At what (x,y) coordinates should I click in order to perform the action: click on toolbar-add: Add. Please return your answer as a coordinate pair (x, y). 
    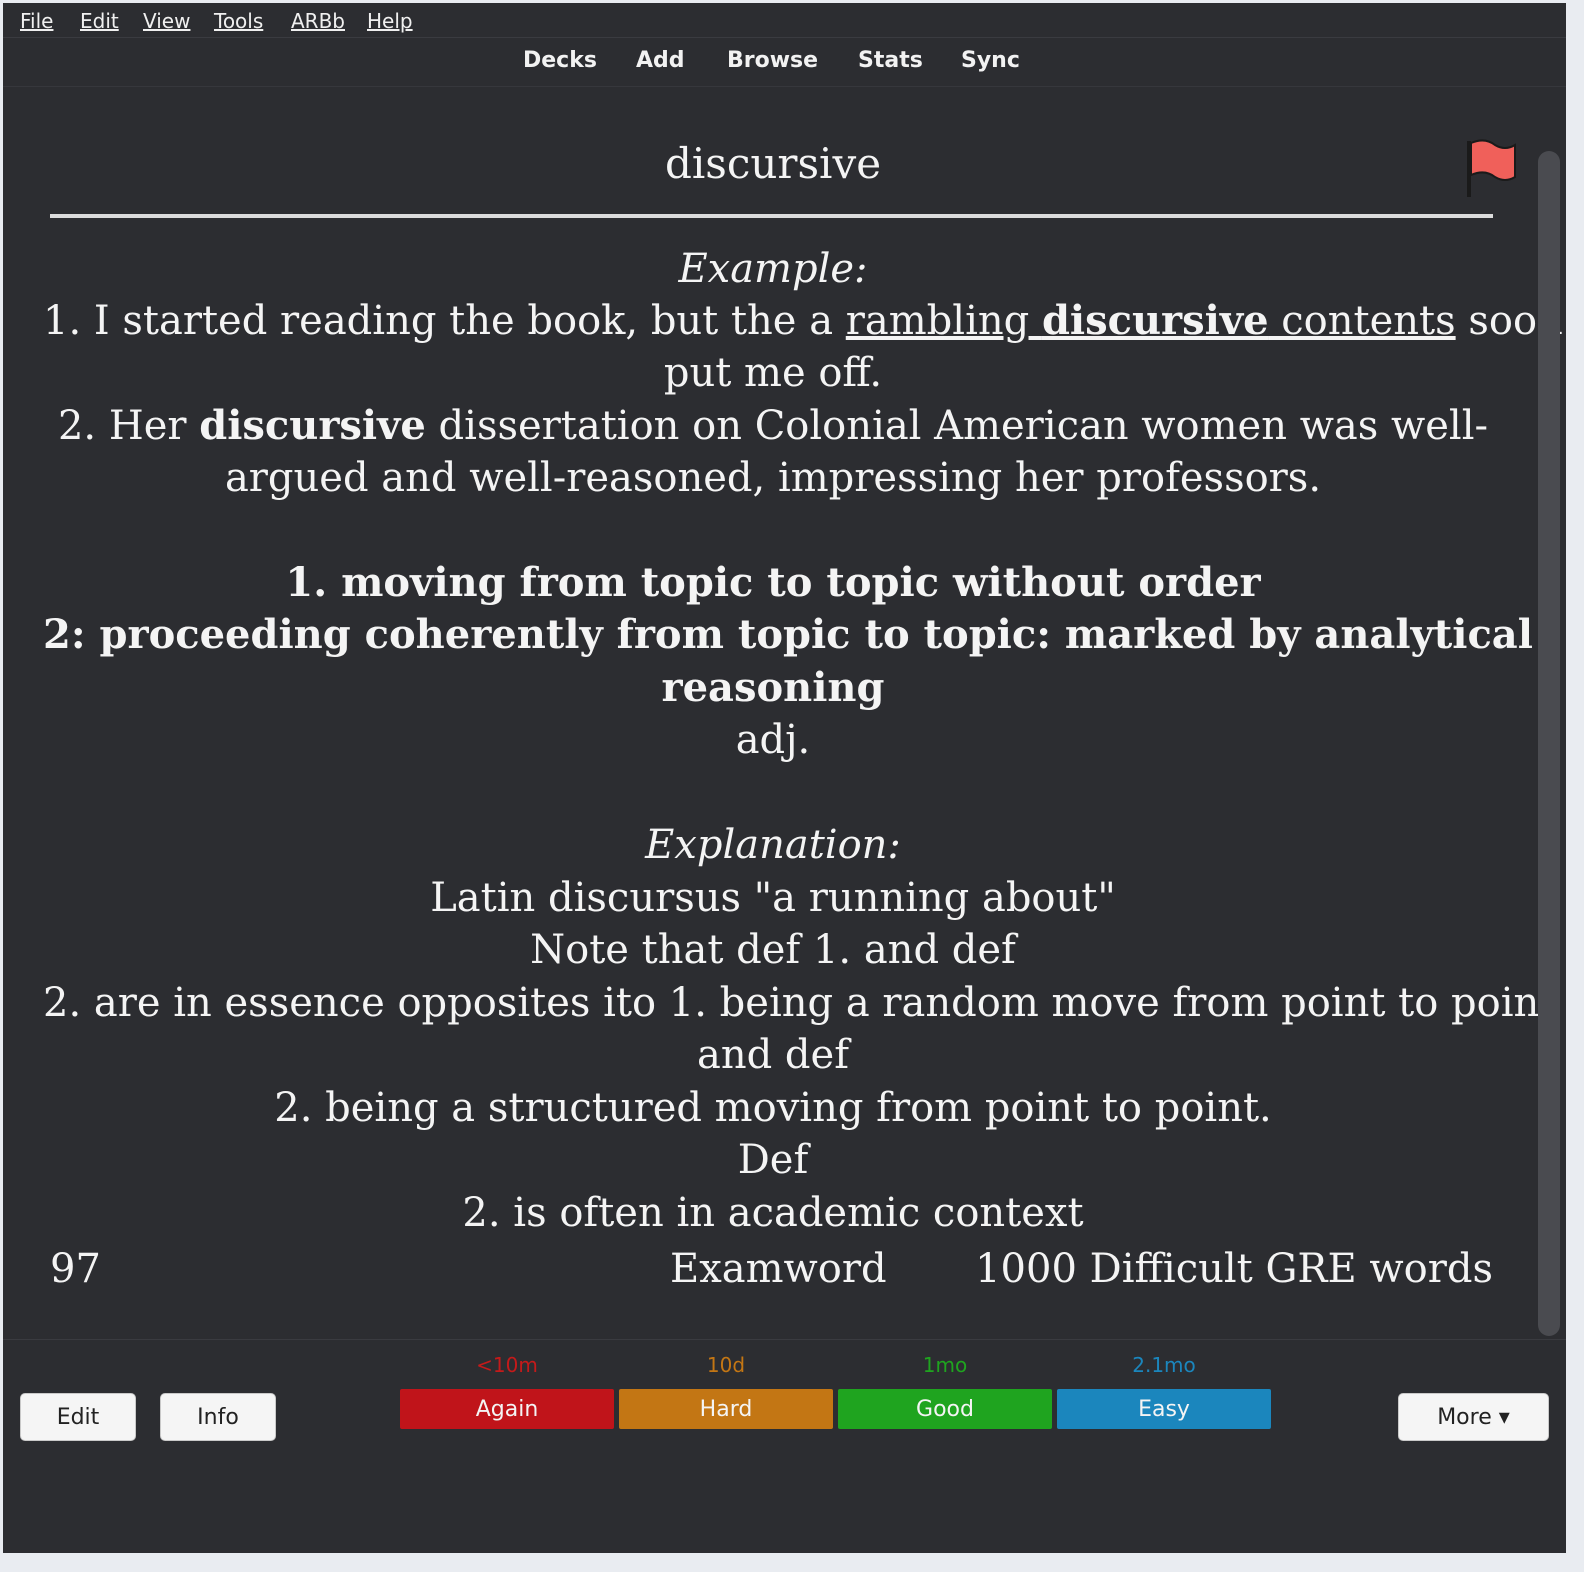
    Looking at the image, I should click on (660, 60).